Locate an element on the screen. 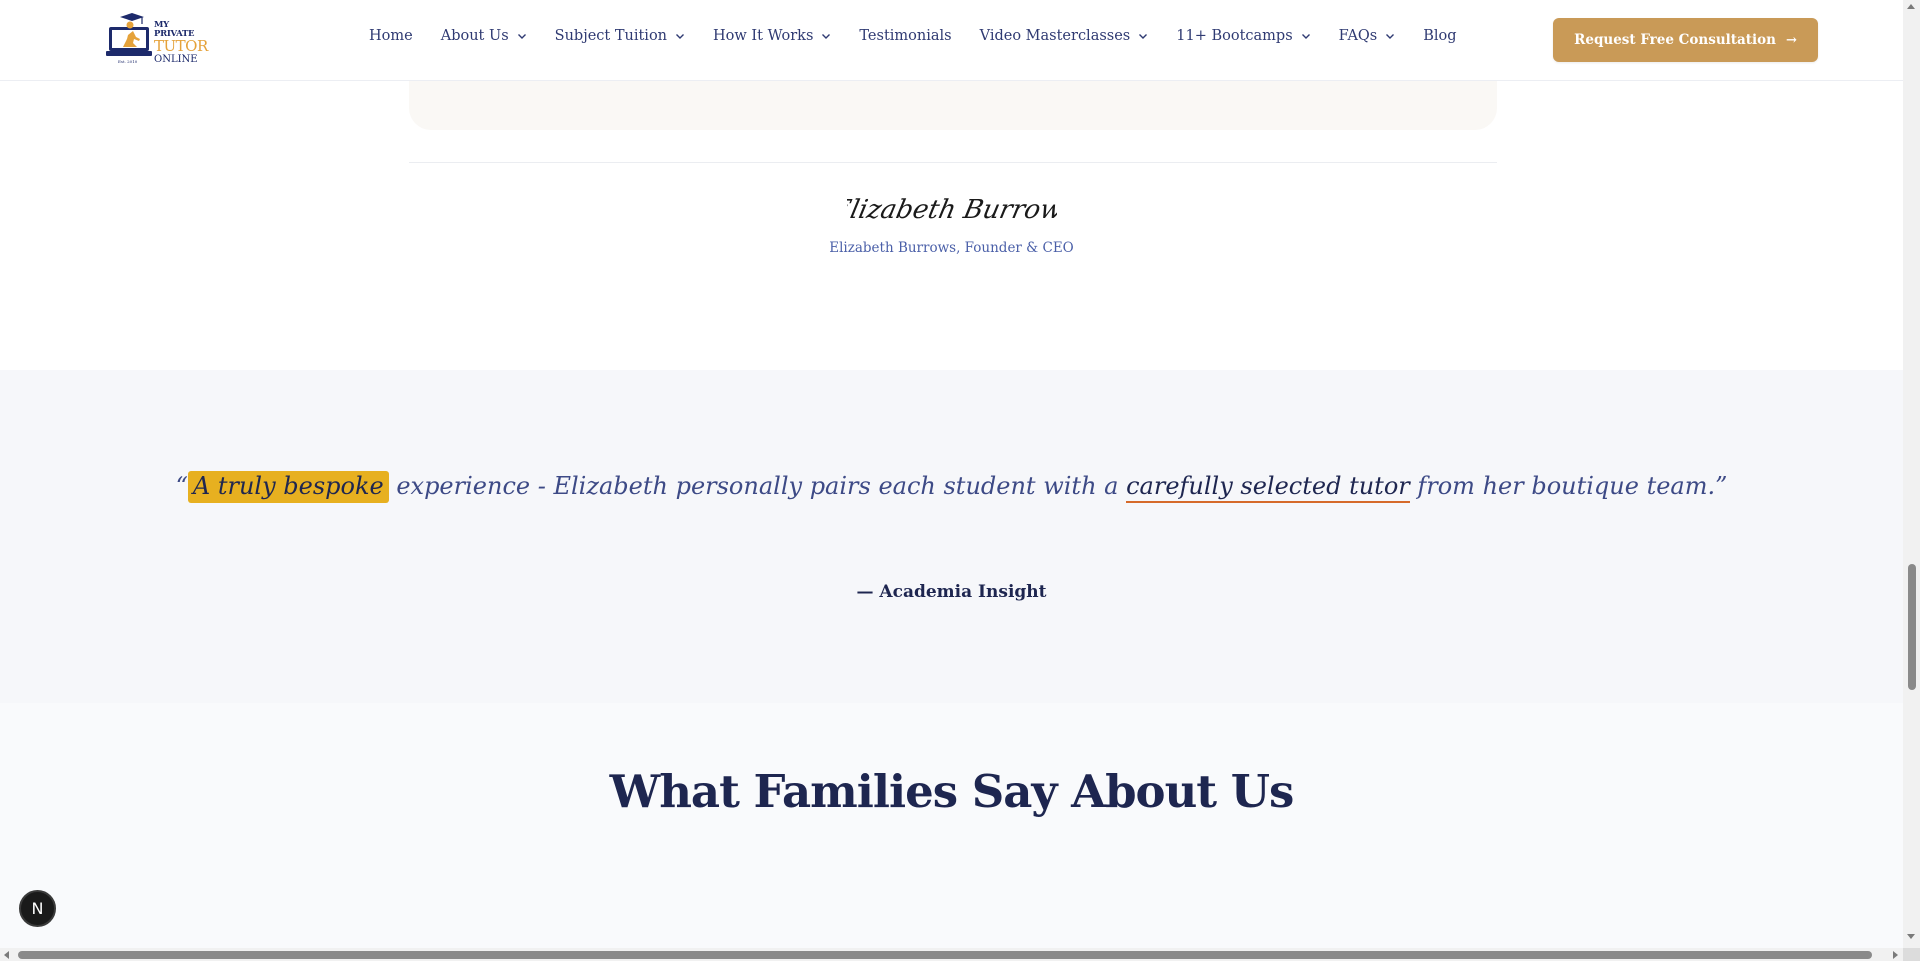 The height and width of the screenshot is (961, 1920). nav-item-label: 11+ Bootcamps is located at coordinates (1234, 36).